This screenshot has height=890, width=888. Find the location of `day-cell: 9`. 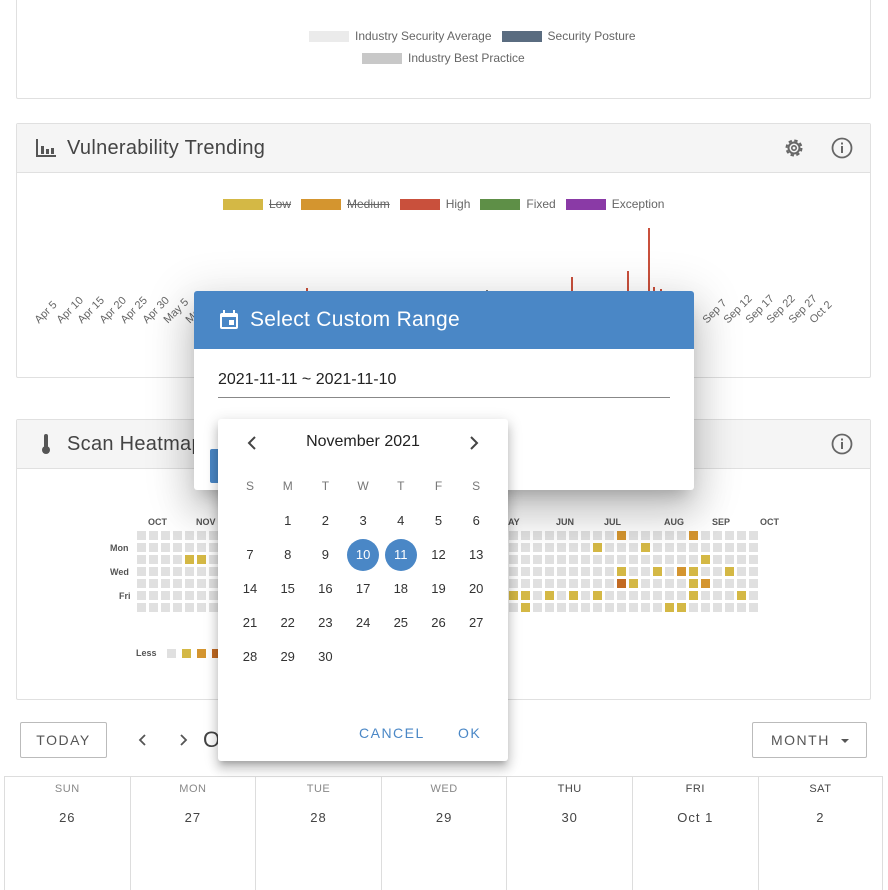

day-cell: 9 is located at coordinates (325, 555).